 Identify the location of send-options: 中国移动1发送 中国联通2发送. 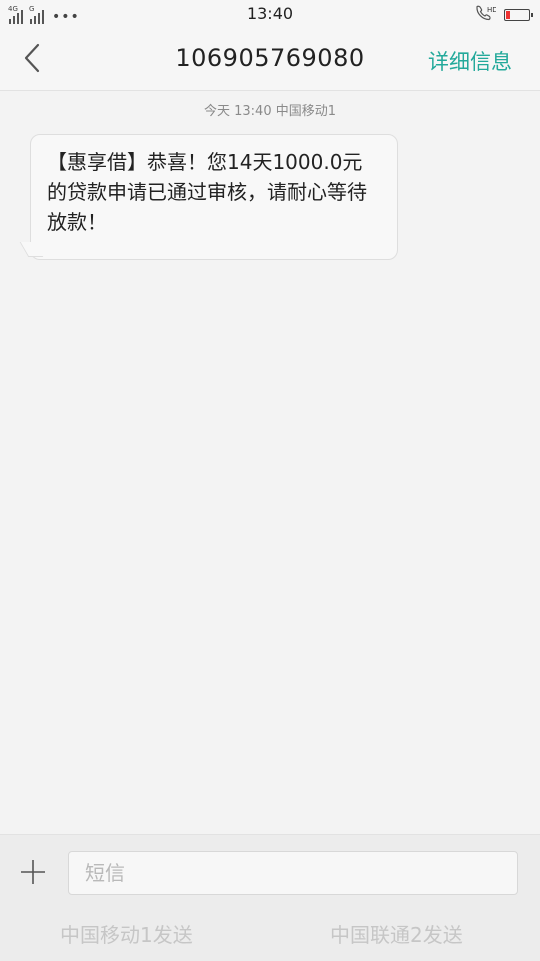
(270, 934).